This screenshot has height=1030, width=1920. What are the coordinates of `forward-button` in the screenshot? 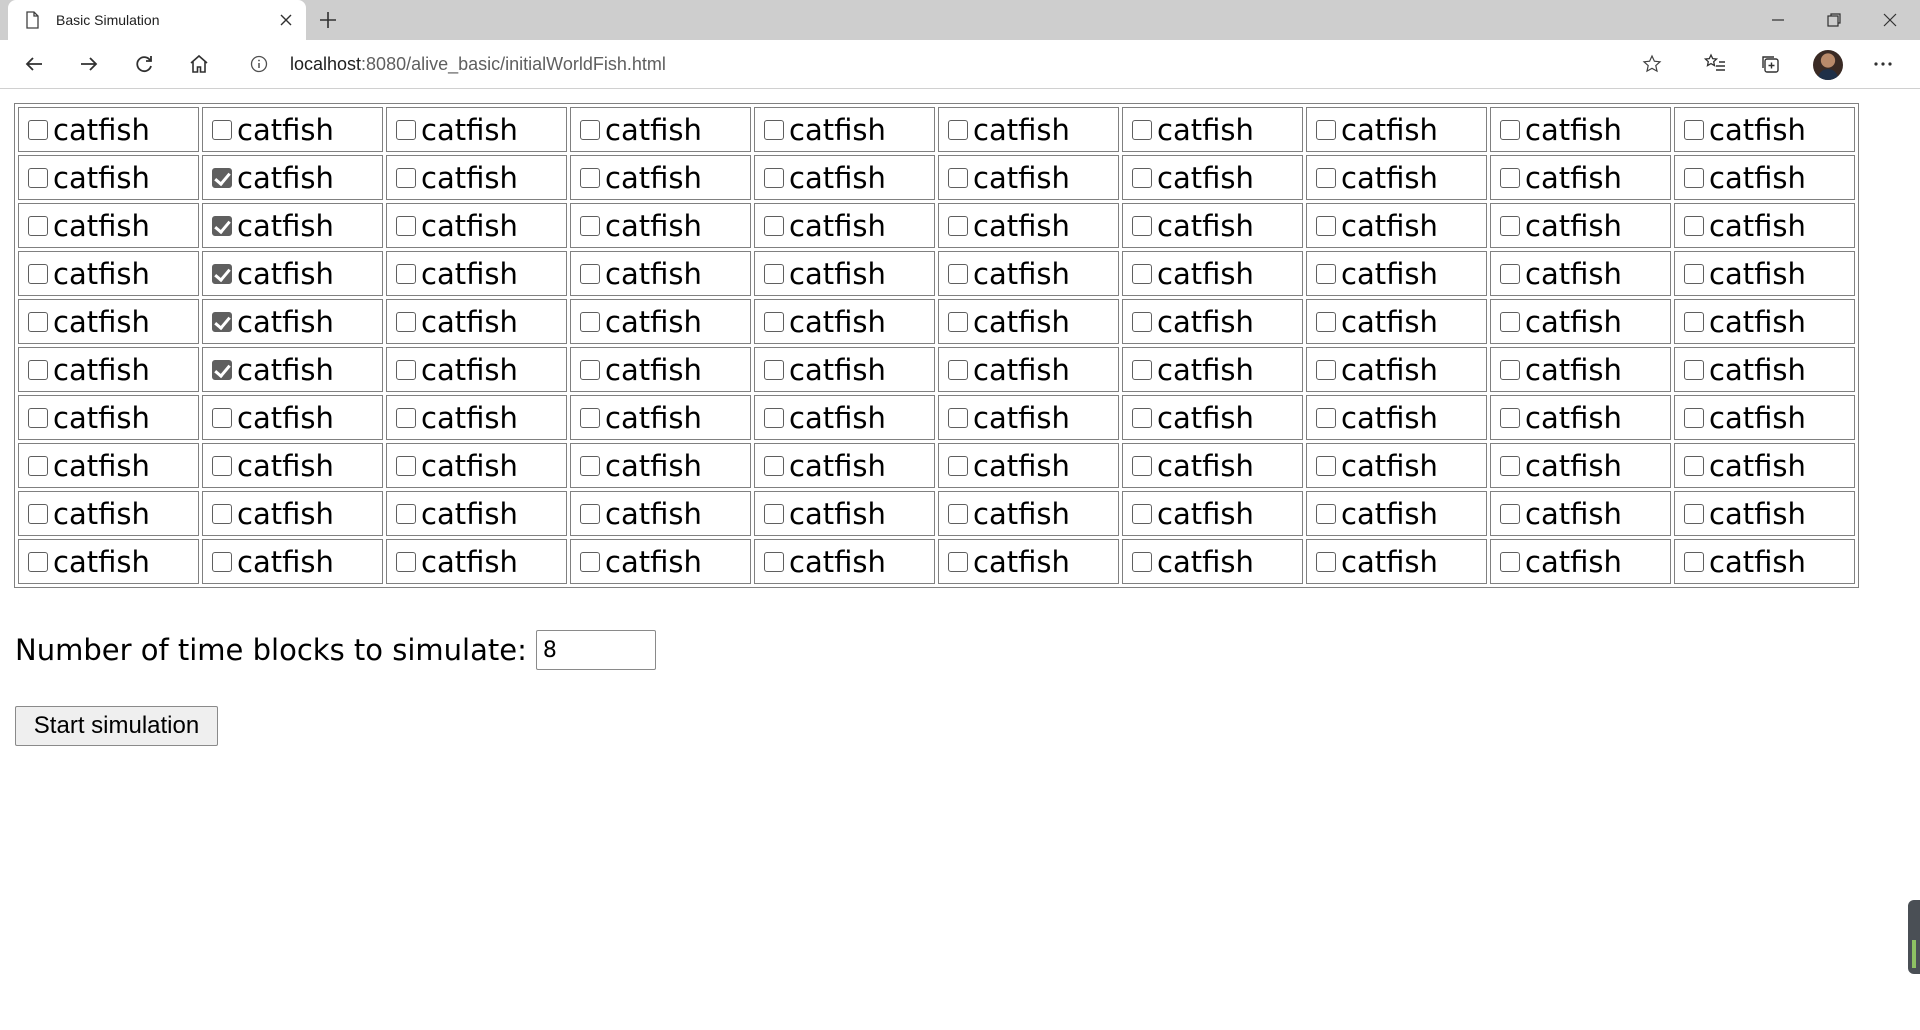 It's located at (89, 64).